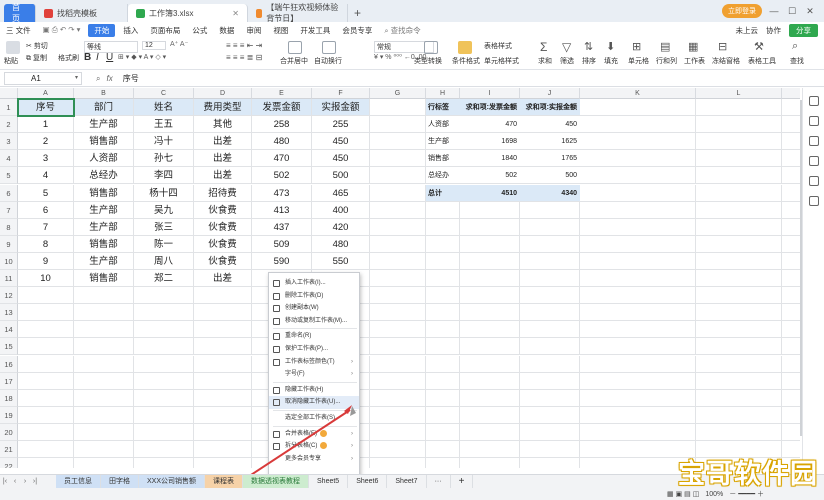 This screenshot has height=500, width=824. What do you see at coordinates (104, 142) in the screenshot?
I see `table-cell: 销售部` at bounding box center [104, 142].